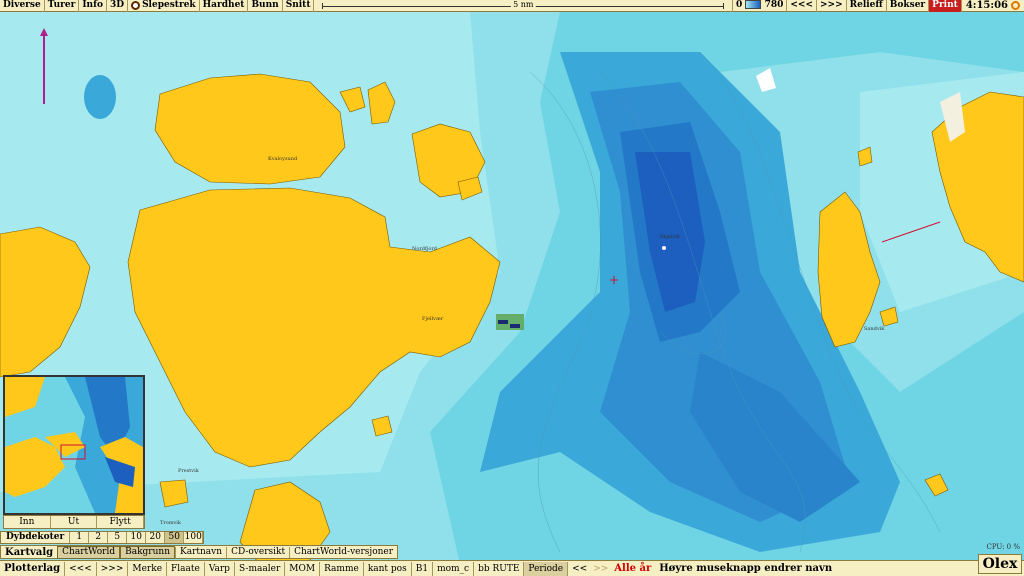 The height and width of the screenshot is (576, 1024). What do you see at coordinates (89, 552) in the screenshot?
I see `chartworld-button: ChartWorld` at bounding box center [89, 552].